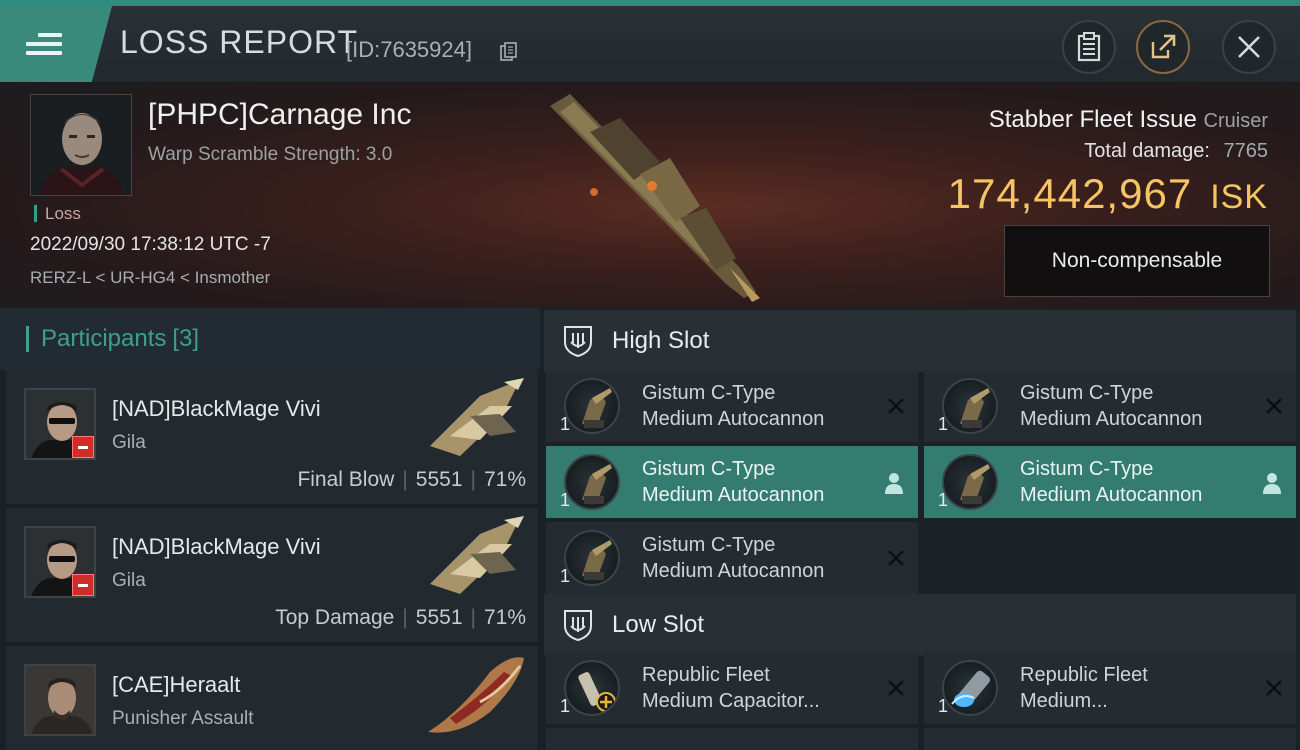 The image size is (1300, 750). Describe the element at coordinates (592, 688) in the screenshot. I see `capacitor-icon` at that location.